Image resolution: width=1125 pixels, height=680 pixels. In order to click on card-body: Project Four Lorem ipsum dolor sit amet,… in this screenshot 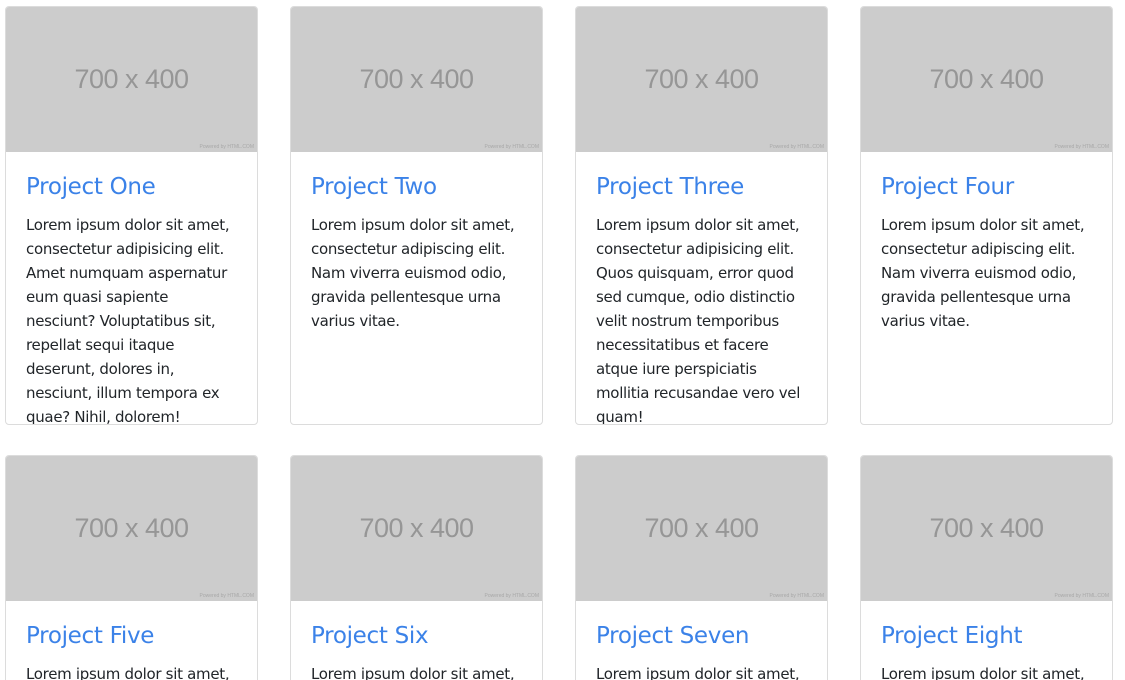, I will do `click(986, 242)`.